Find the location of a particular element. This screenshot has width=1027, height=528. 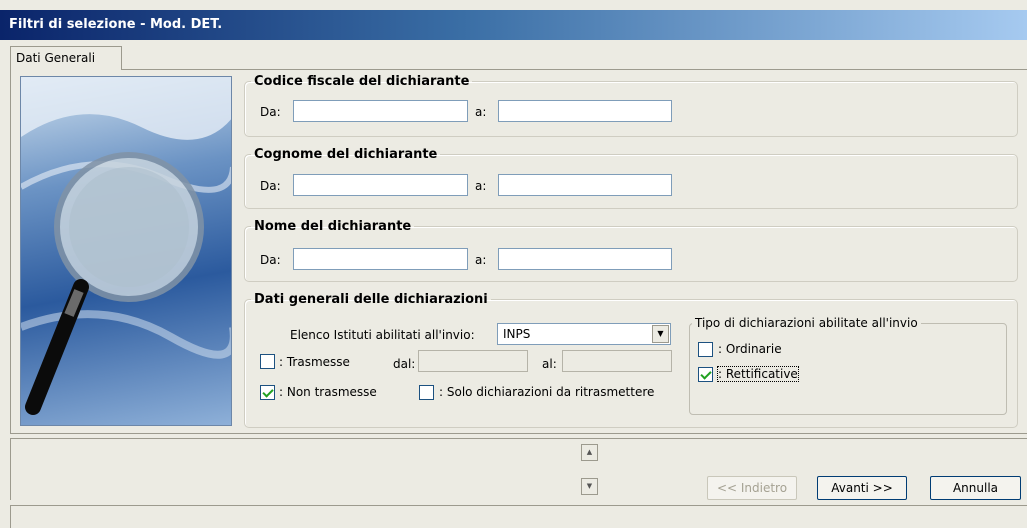

al-input is located at coordinates (617, 361).